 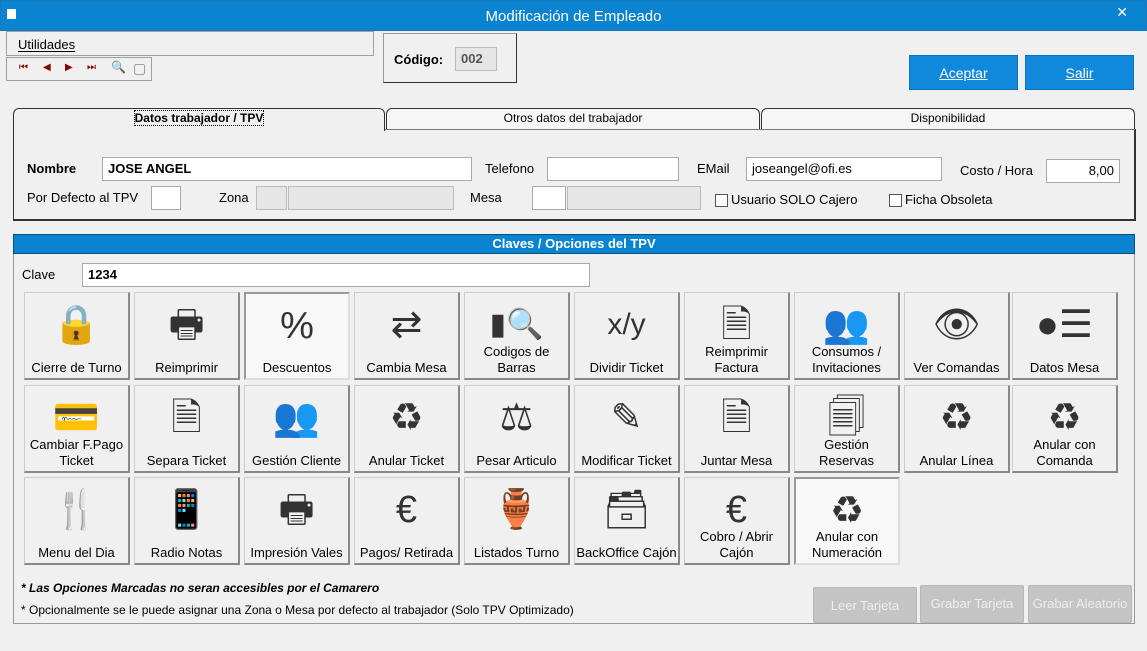 I want to click on option-label: Gestión Reservas, so click(x=846, y=452).